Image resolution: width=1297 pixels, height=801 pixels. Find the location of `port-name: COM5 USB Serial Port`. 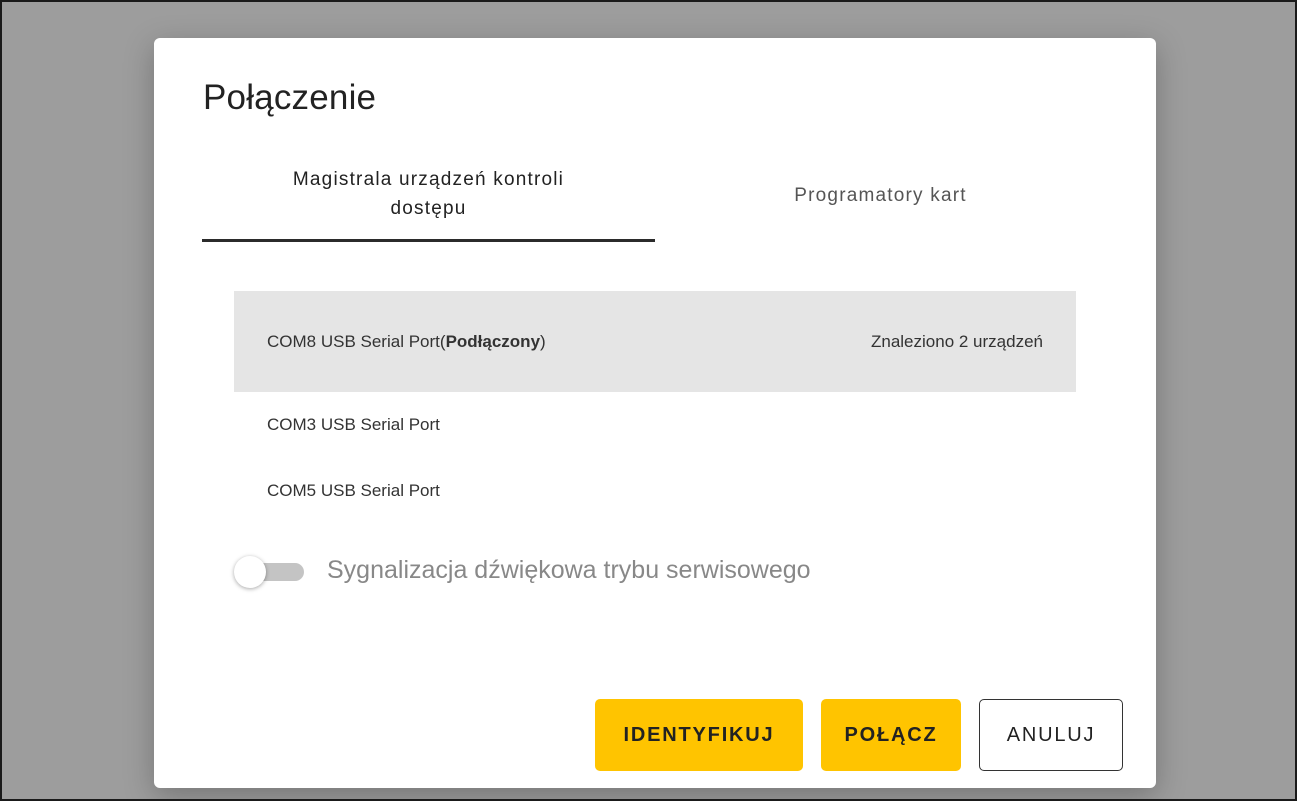

port-name: COM5 USB Serial Port is located at coordinates (353, 490).